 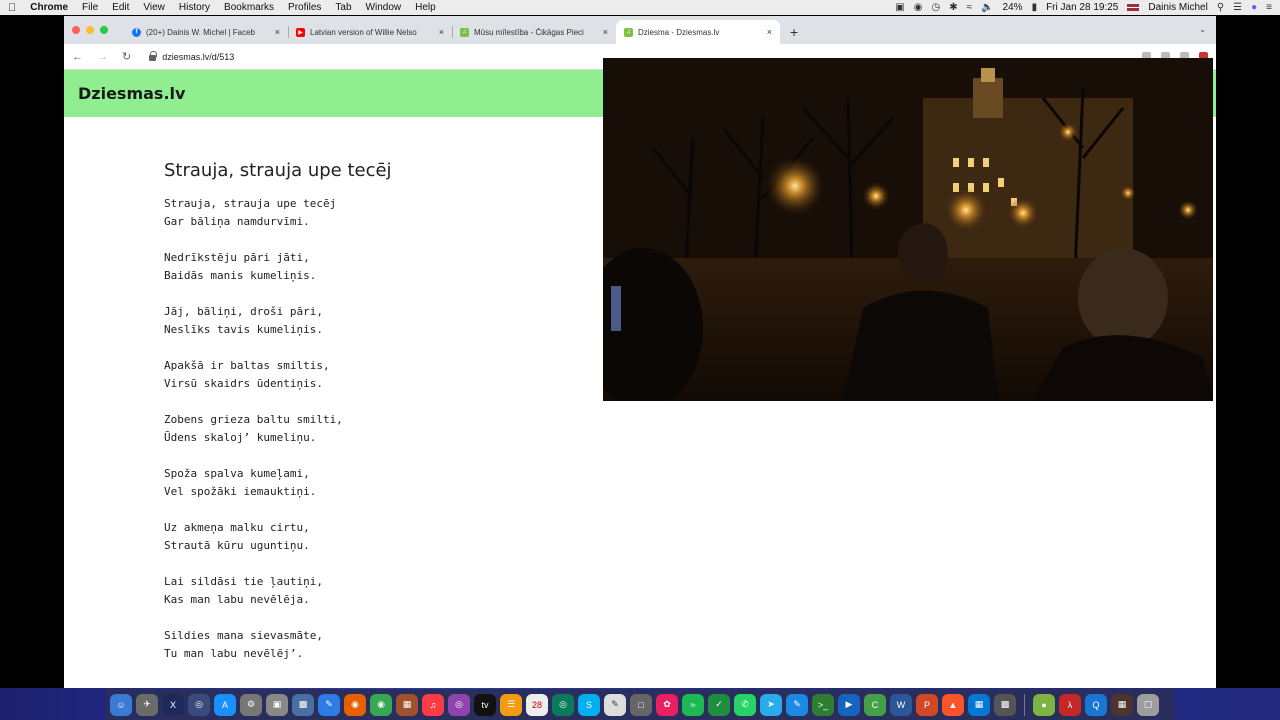 I want to click on site-logo: Dziesmas.lv, so click(x=131, y=93).